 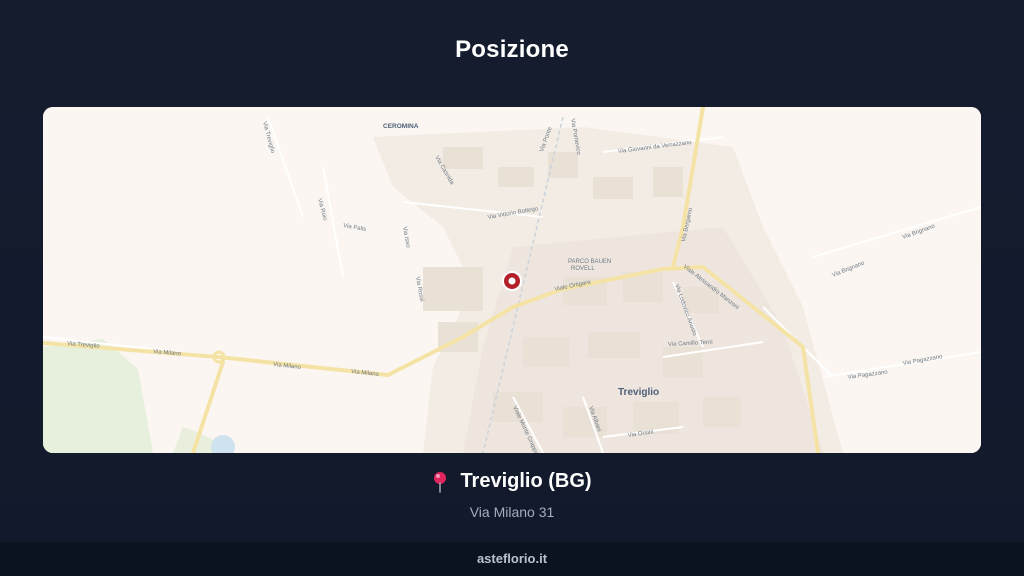 I want to click on footer-brand: asteflorio.it, so click(x=512, y=558).